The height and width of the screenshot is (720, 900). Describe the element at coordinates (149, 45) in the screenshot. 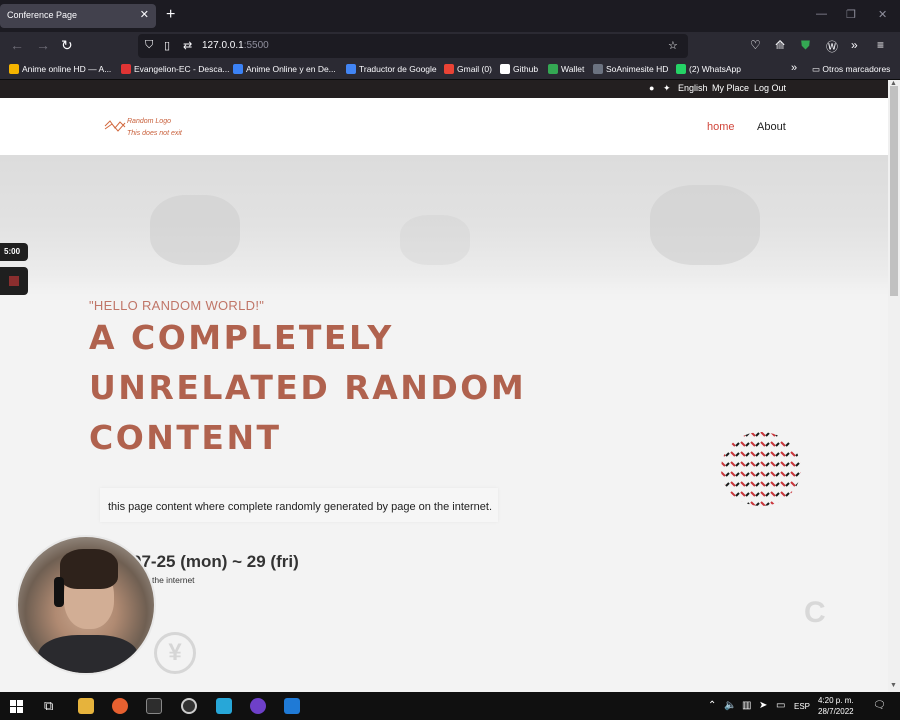

I see `shield-icon: ⛉` at that location.